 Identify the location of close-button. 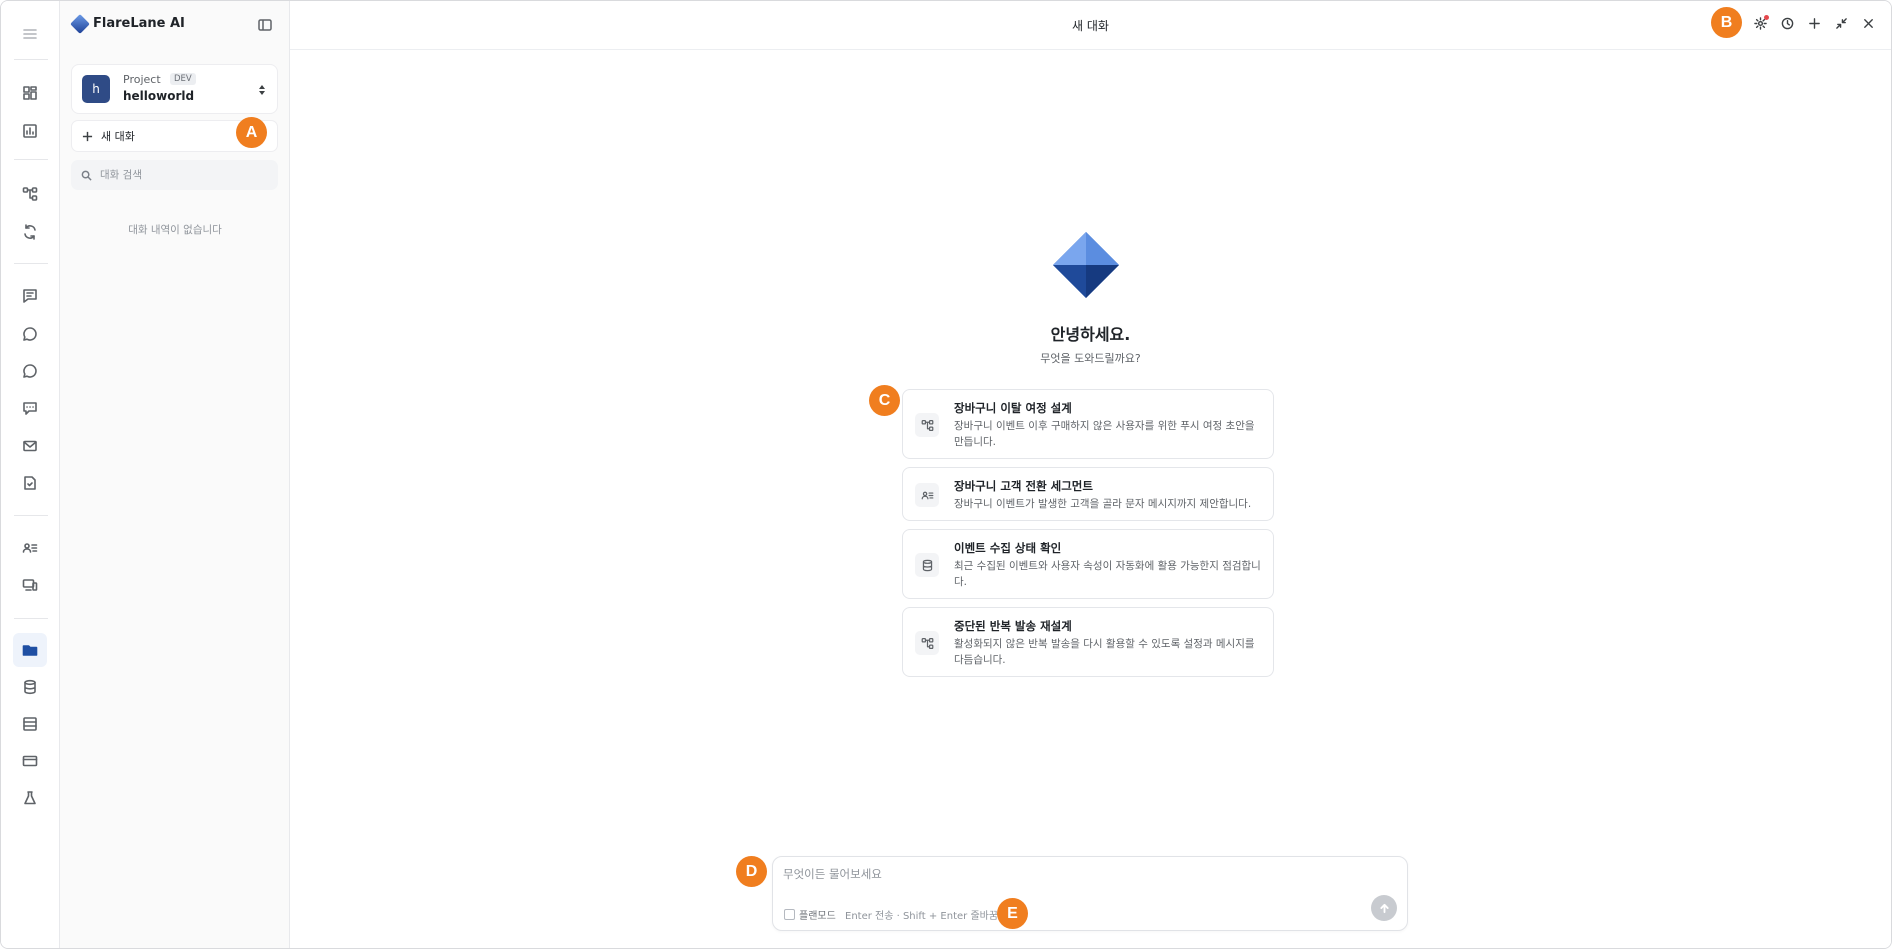
(1868, 23).